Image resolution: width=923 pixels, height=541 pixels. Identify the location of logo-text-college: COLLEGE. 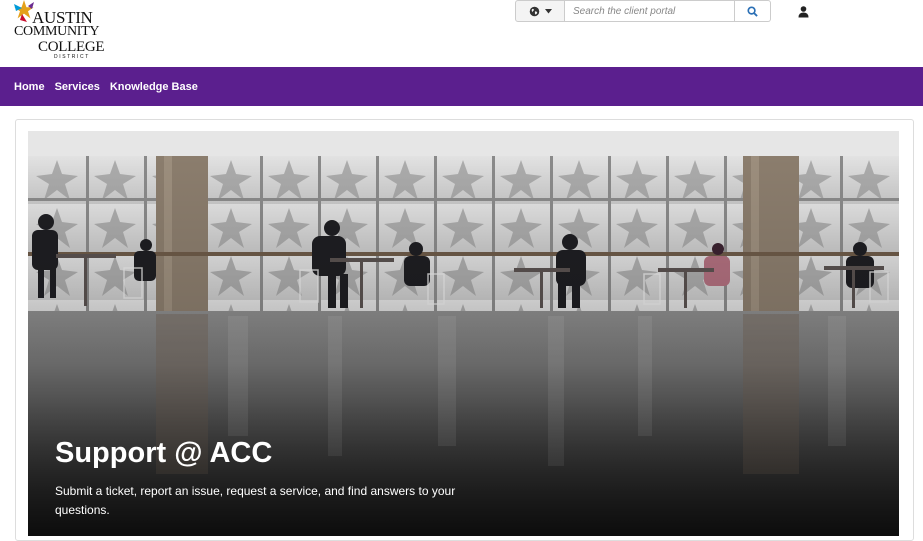
(71, 47).